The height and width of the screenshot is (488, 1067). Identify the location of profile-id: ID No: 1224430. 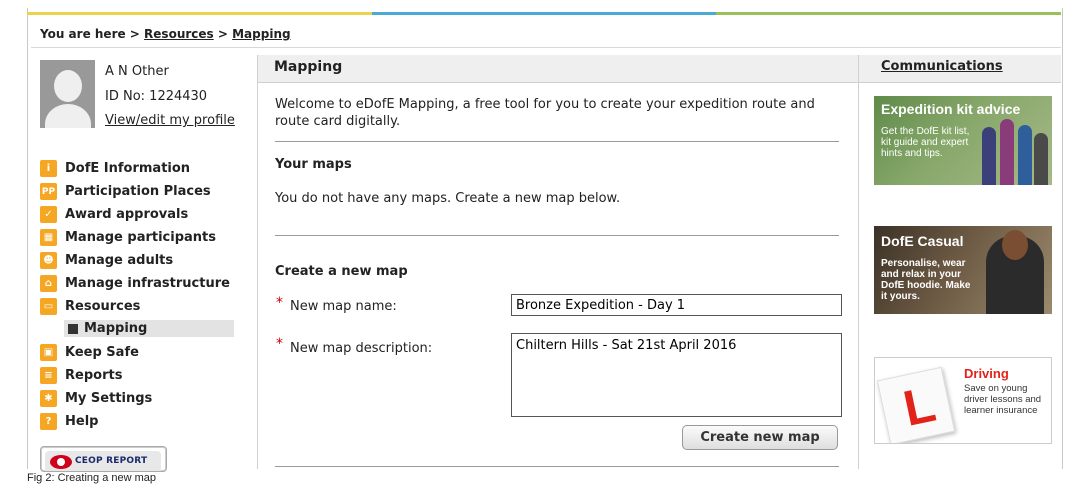
(156, 96).